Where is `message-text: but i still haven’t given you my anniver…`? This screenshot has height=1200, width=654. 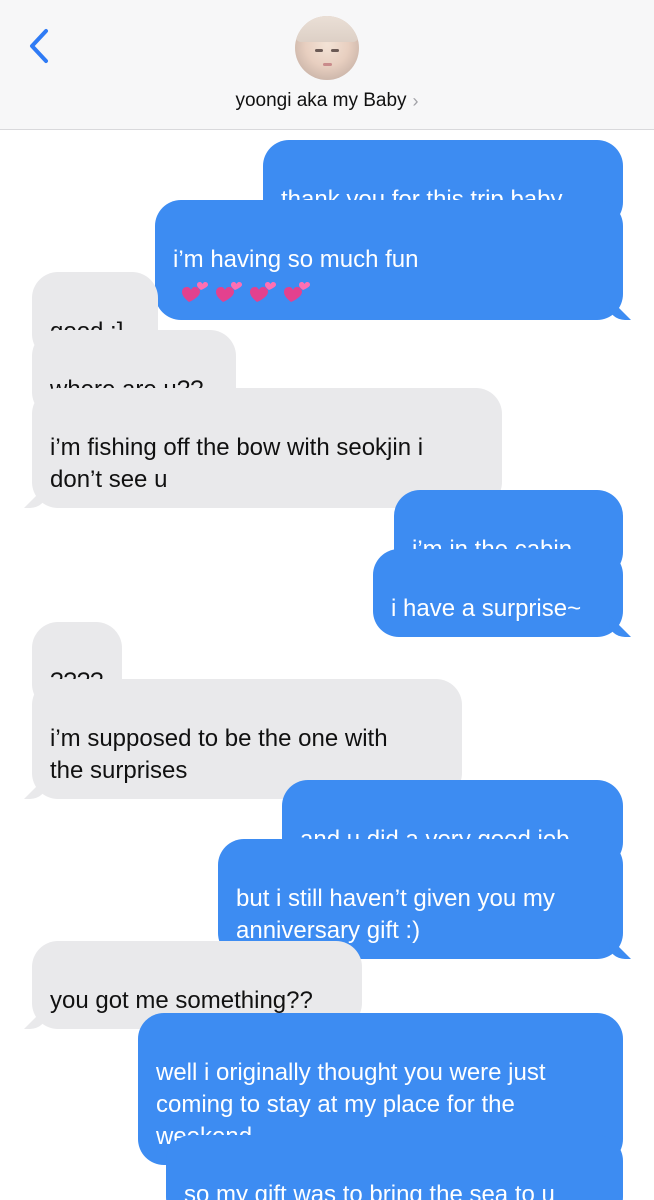 message-text: but i still haven’t given you my anniver… is located at coordinates (395, 914).